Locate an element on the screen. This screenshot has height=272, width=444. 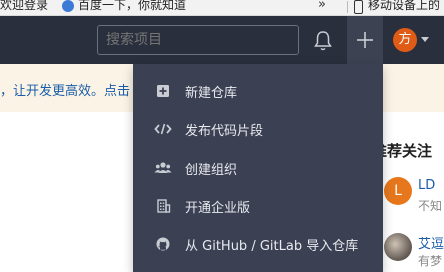
user-name-aidou: 艾逗 is located at coordinates (431, 242).